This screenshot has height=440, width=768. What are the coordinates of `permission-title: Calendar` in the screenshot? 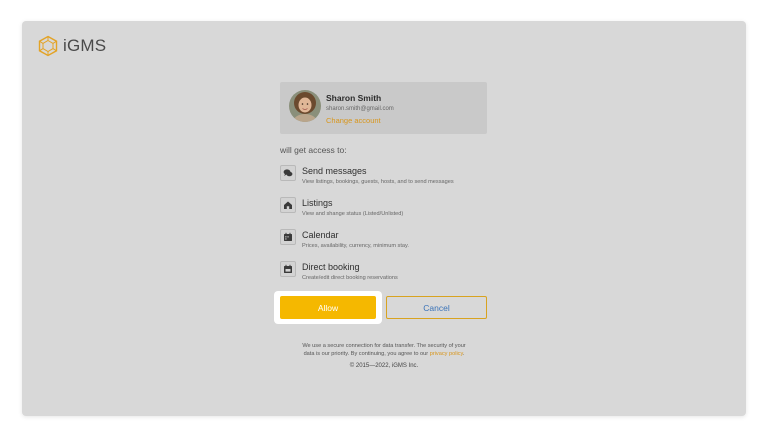 It's located at (320, 235).